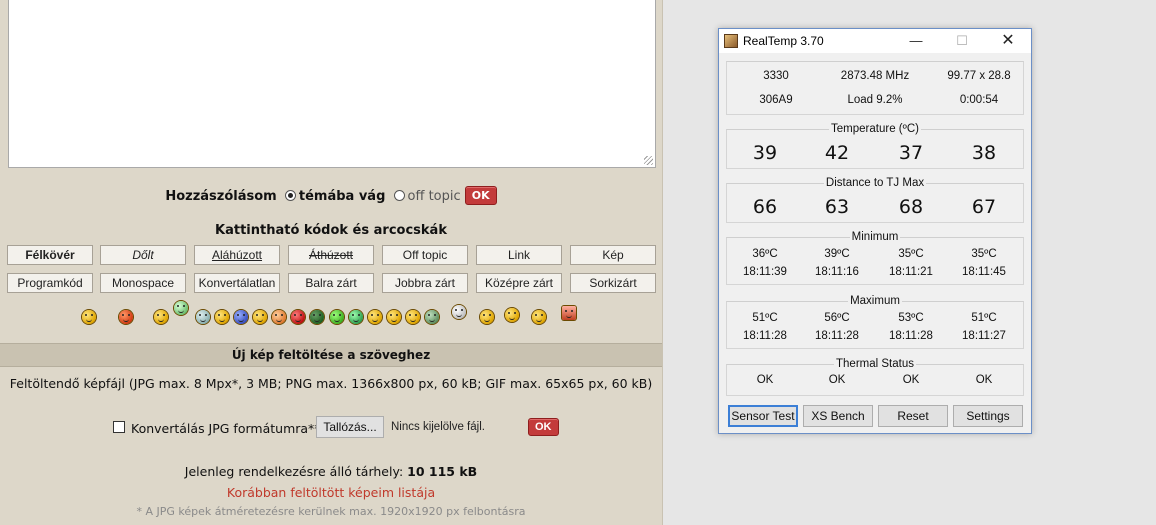 This screenshot has width=1156, height=525. Describe the element at coordinates (911, 272) in the screenshot. I see `core2-min-time: 18:11:21` at that location.